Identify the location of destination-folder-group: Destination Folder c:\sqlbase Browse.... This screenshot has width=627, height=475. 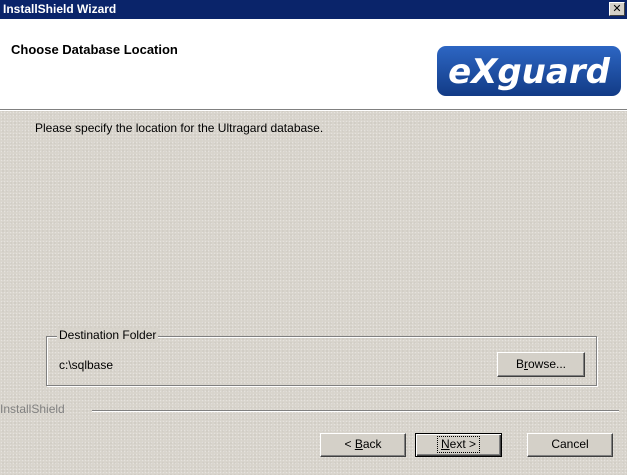
(321, 357).